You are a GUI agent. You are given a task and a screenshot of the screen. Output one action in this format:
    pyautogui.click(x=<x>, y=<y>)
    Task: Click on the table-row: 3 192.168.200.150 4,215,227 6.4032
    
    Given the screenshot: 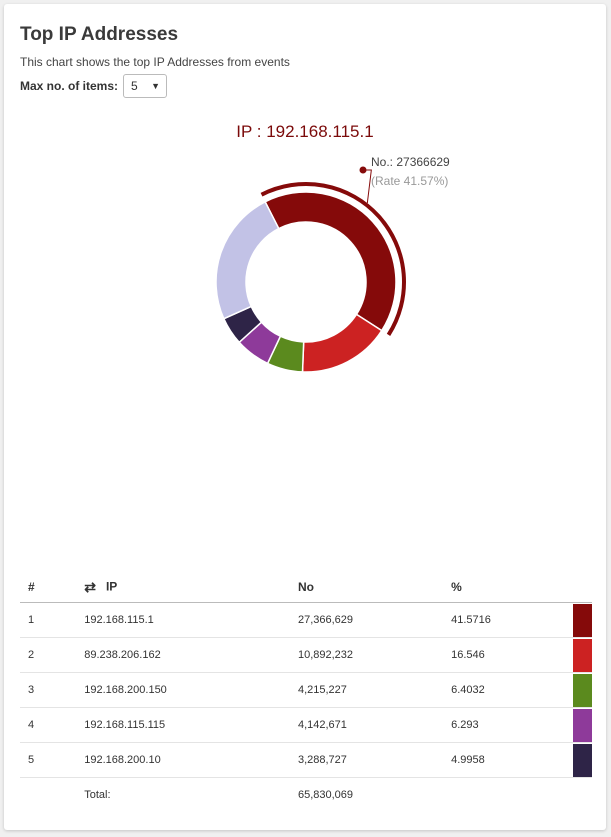 What is the action you would take?
    pyautogui.click(x=306, y=690)
    